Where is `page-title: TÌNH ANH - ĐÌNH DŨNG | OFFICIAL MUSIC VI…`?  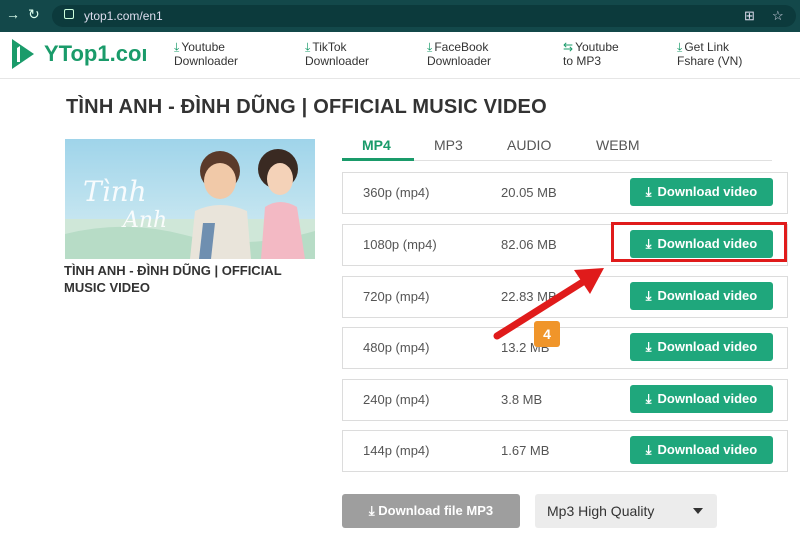 page-title: TÌNH ANH - ĐÌNH DŨNG | OFFICIAL MUSIC VI… is located at coordinates (306, 107).